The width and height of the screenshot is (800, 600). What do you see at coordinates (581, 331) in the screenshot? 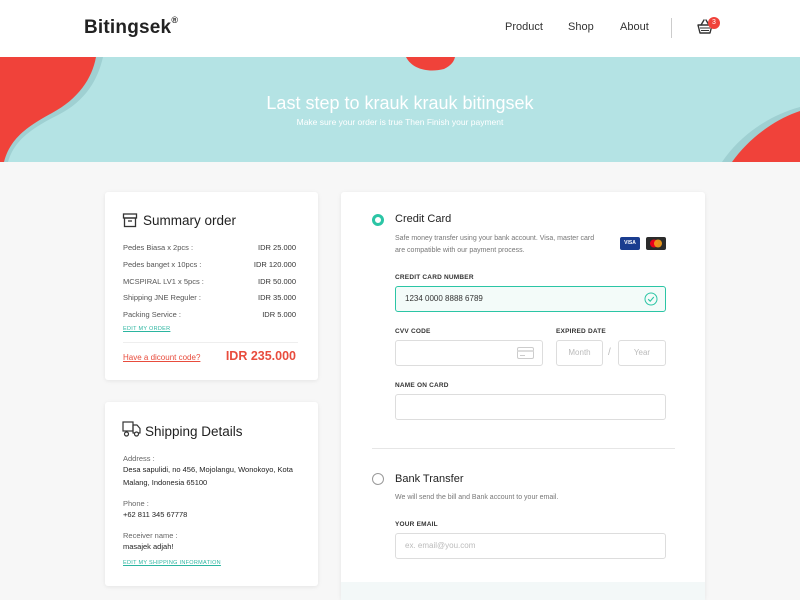
I see `expired-date-label: EXPIRED DATE` at bounding box center [581, 331].